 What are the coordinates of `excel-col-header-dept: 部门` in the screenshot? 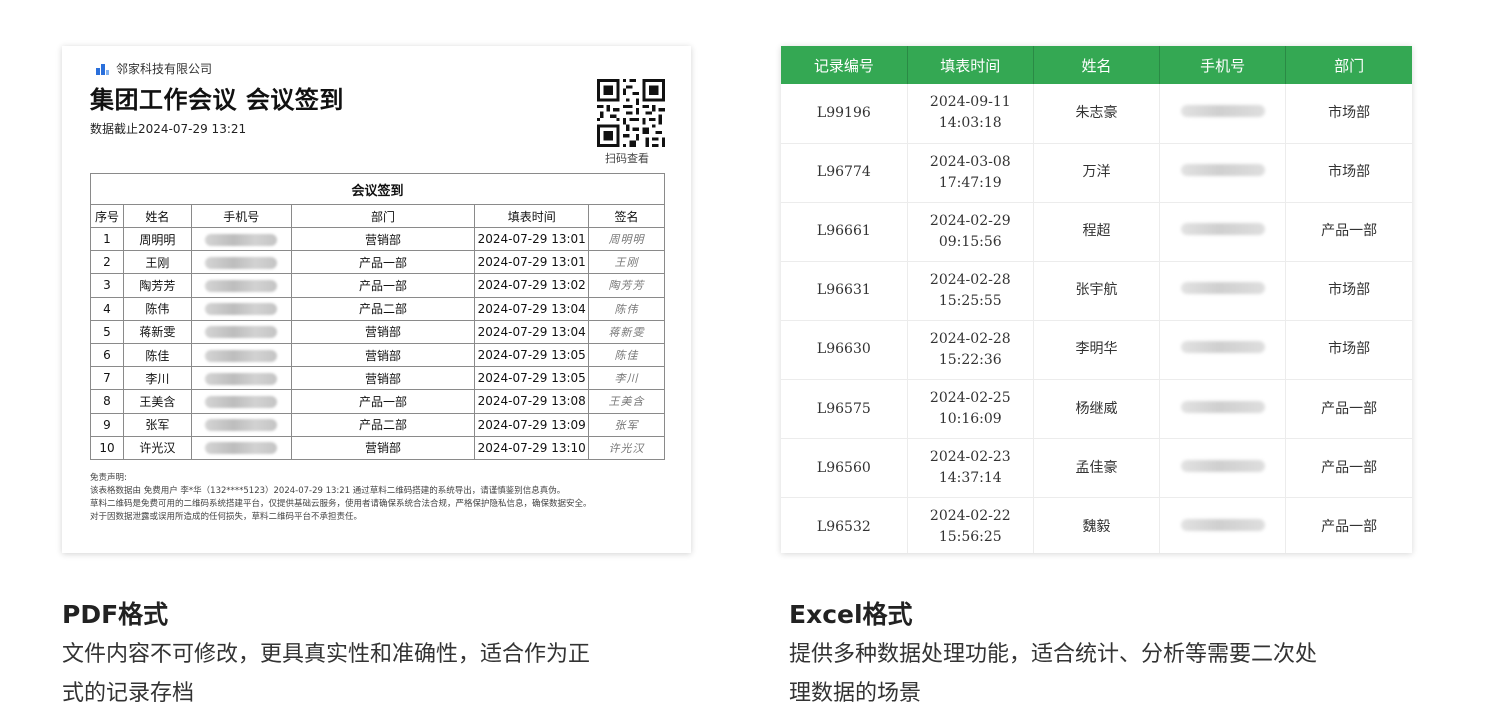 It's located at (1348, 65).